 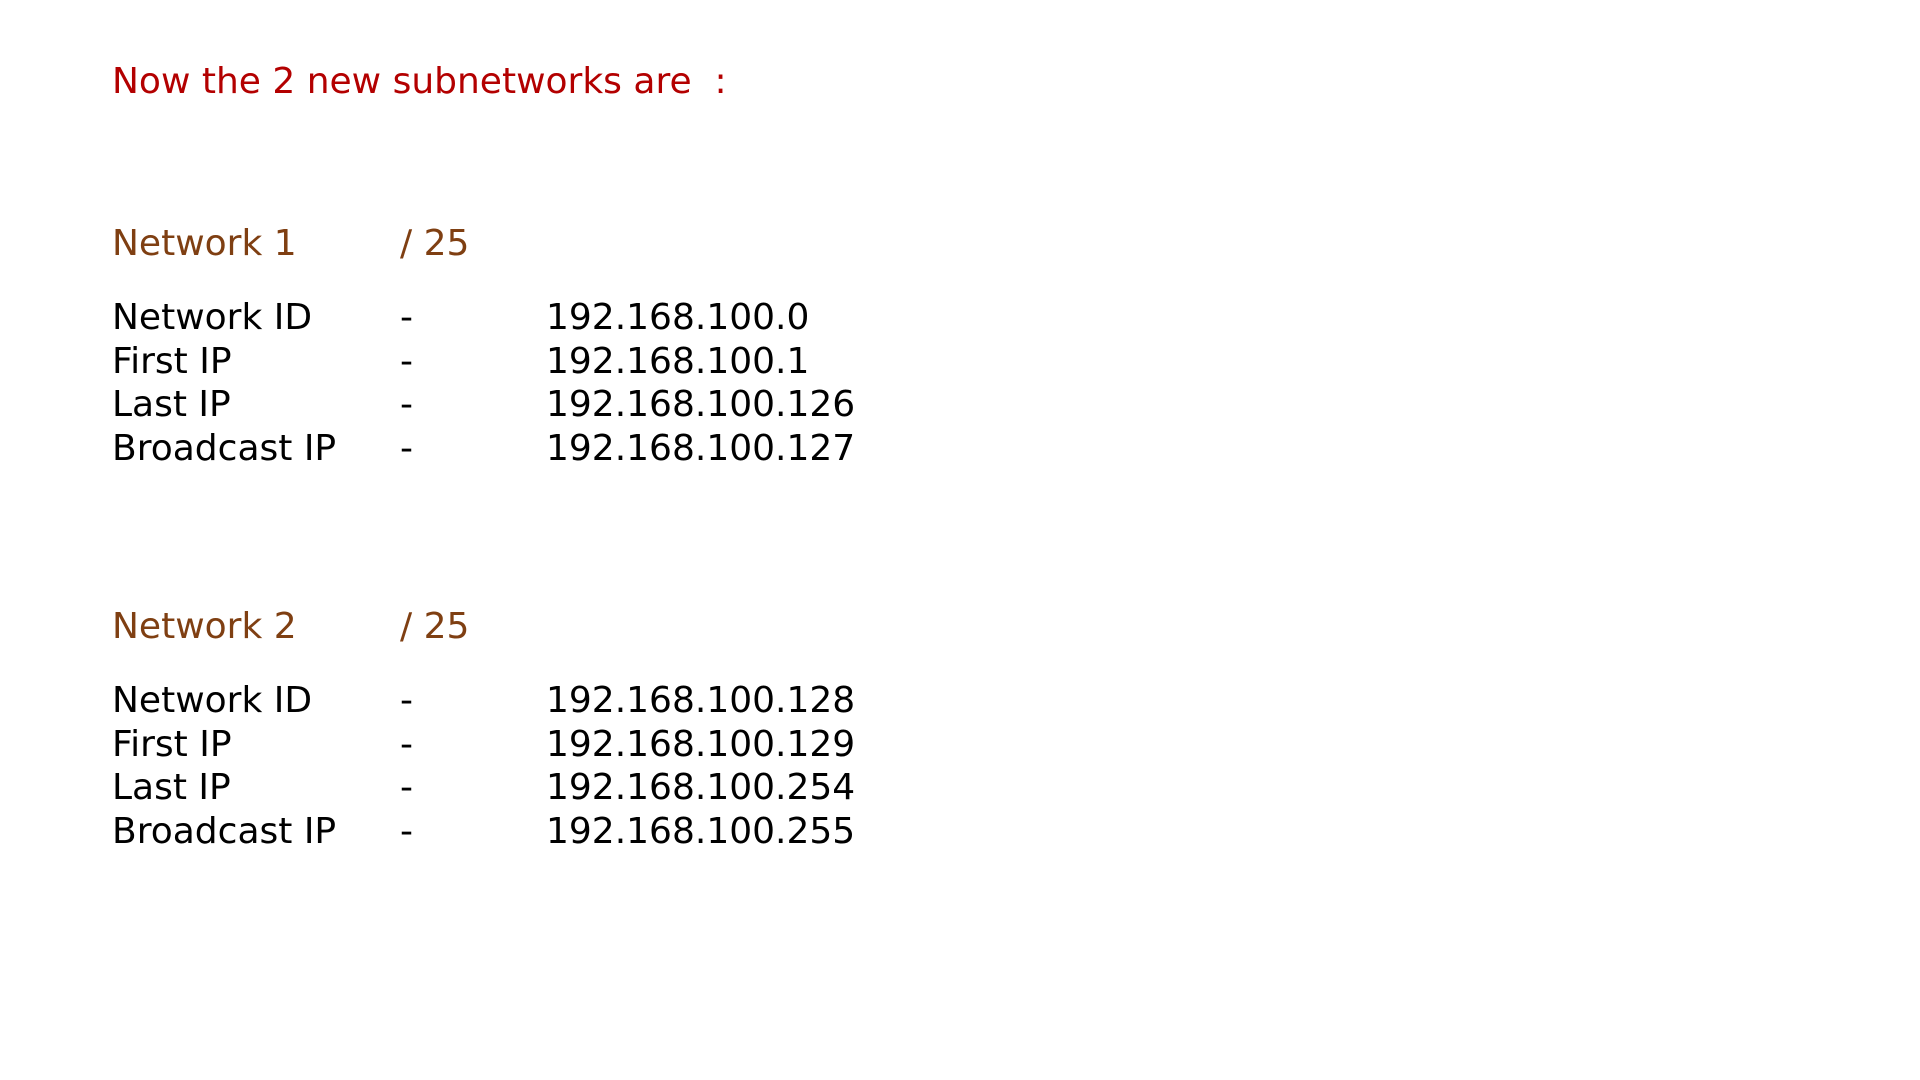 What do you see at coordinates (678, 361) in the screenshot?
I see `detail-value: 192.168.100.1` at bounding box center [678, 361].